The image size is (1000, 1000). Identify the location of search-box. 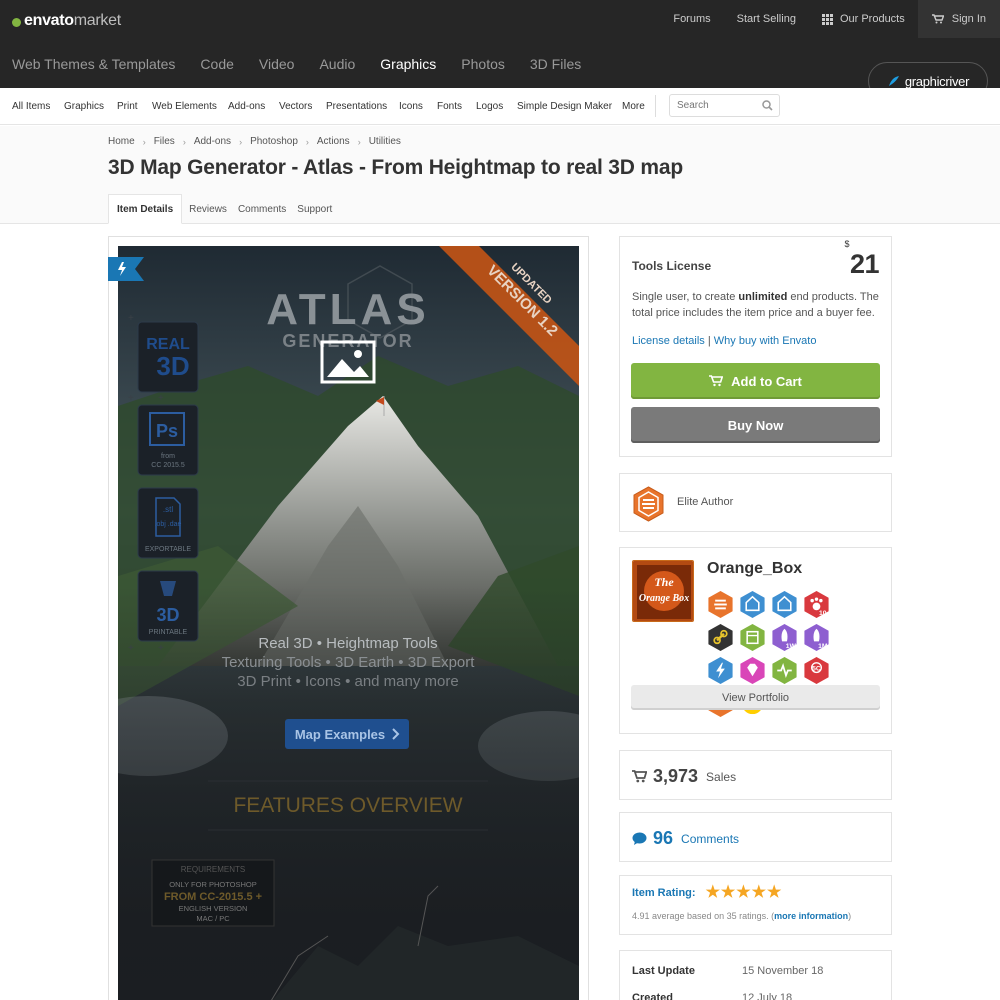
(724, 105).